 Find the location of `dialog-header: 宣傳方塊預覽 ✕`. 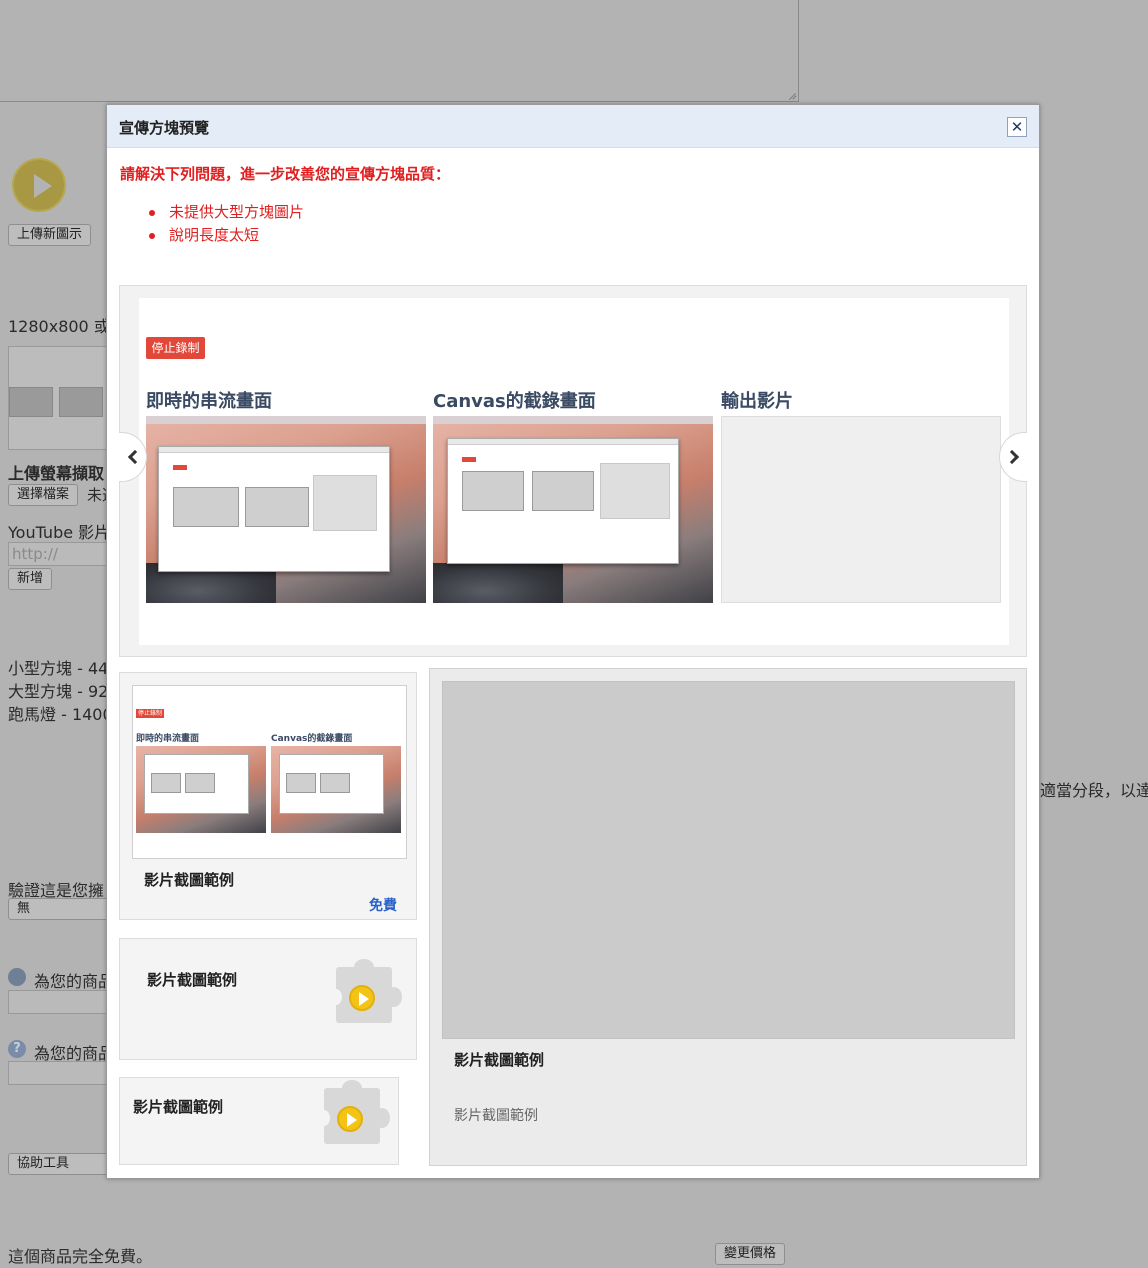

dialog-header: 宣傳方塊預覽 ✕ is located at coordinates (573, 126).